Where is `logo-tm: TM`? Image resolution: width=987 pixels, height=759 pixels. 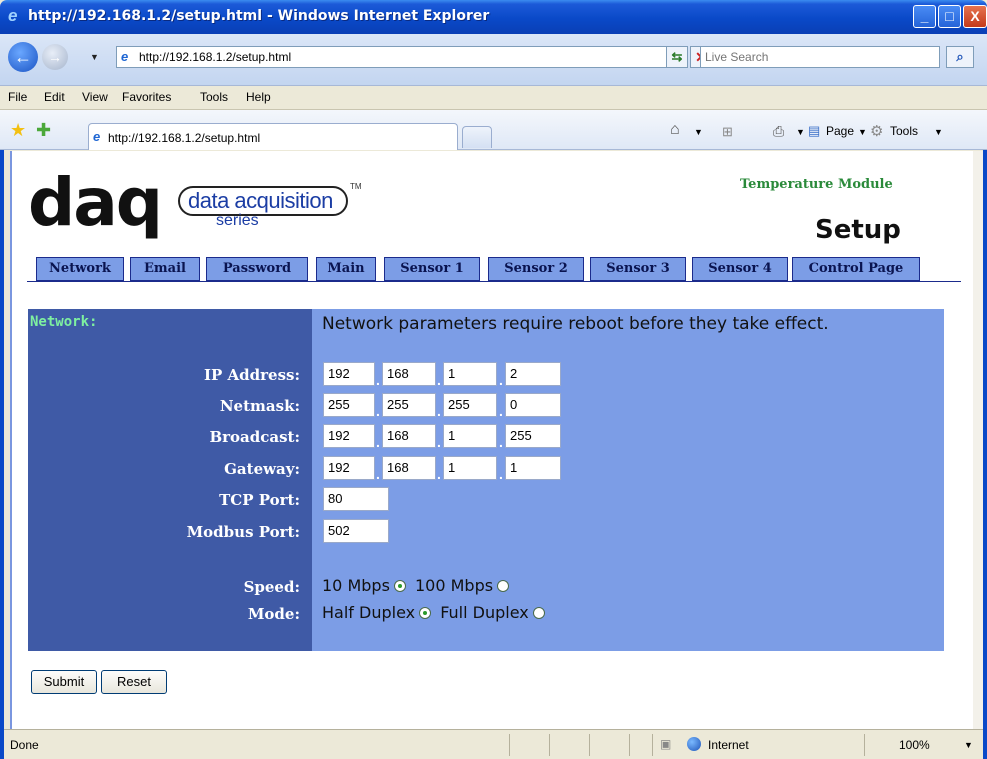
logo-tm: TM is located at coordinates (356, 186).